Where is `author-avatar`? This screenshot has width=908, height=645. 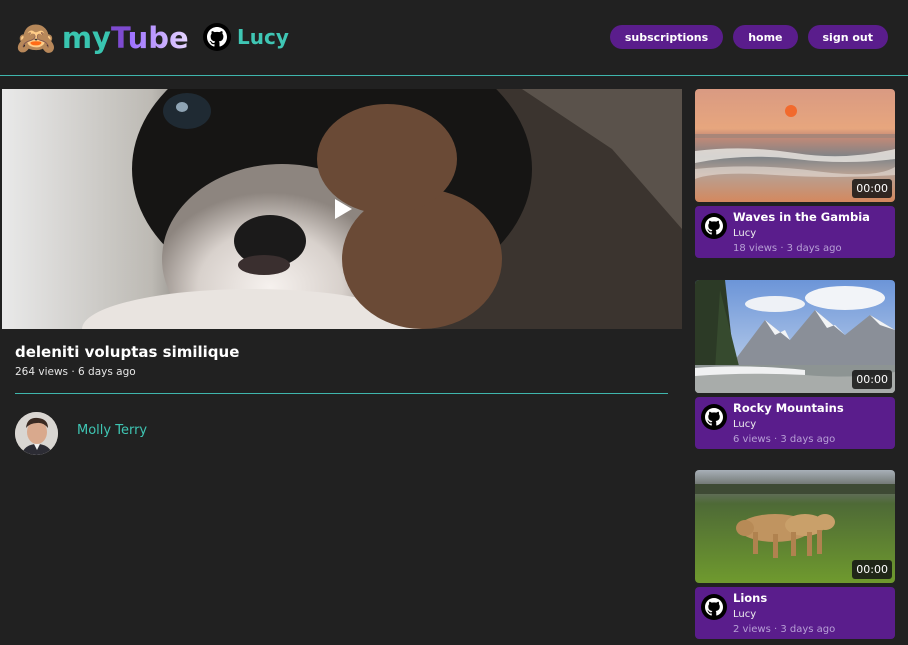 author-avatar is located at coordinates (36, 433).